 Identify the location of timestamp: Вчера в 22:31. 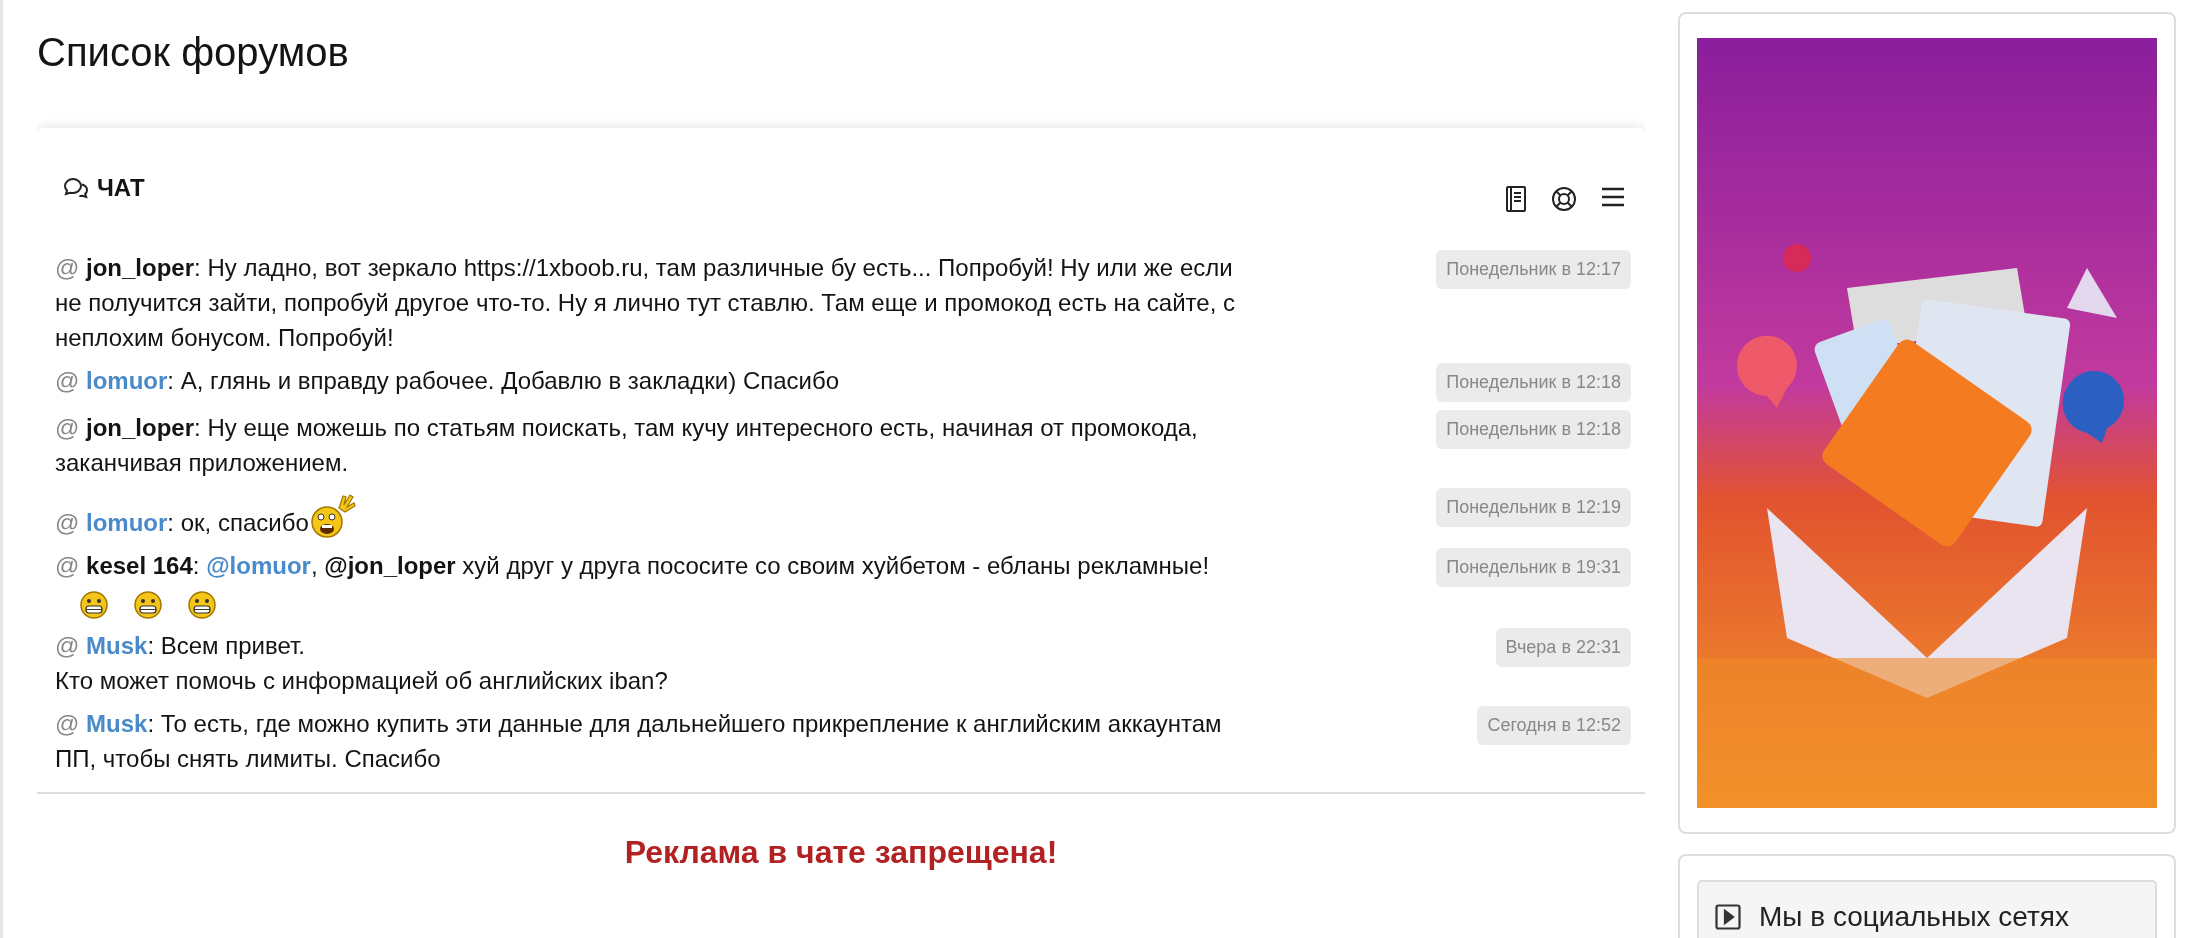
(1563, 648).